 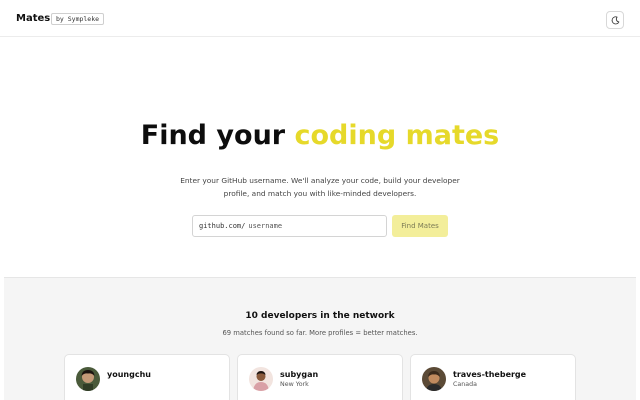 I want to click on hero-title-accent: coding mates, so click(x=397, y=135).